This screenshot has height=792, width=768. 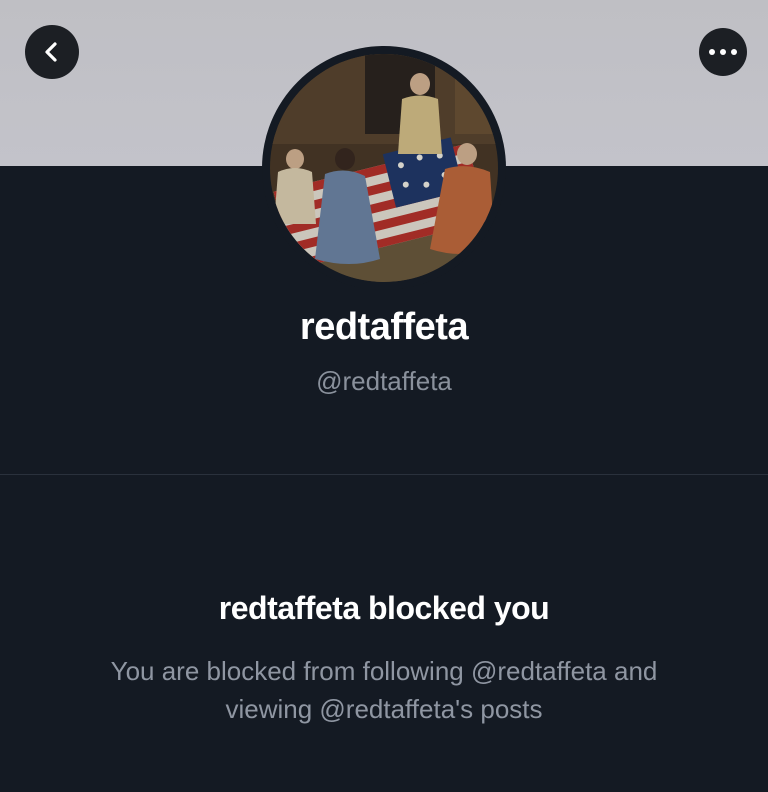 I want to click on ellipsis-horizontal-icon, so click(x=723, y=52).